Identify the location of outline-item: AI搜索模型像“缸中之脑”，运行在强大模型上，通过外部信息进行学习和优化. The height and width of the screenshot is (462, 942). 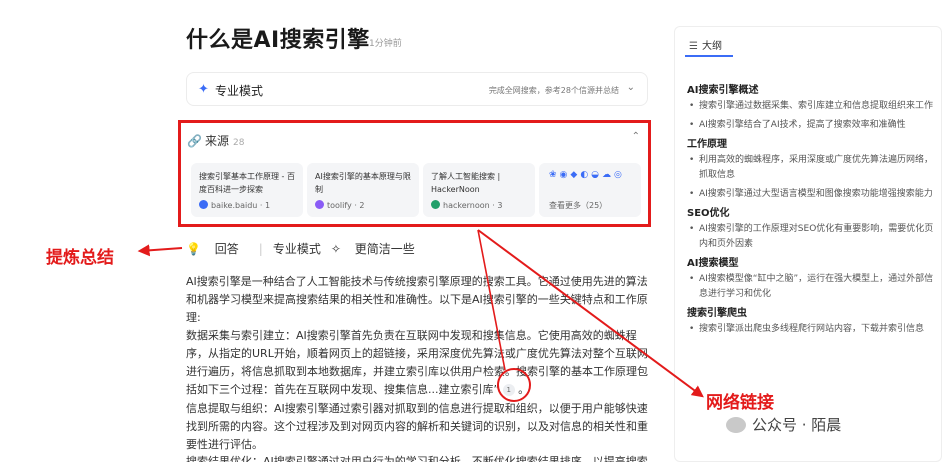
(812, 287).